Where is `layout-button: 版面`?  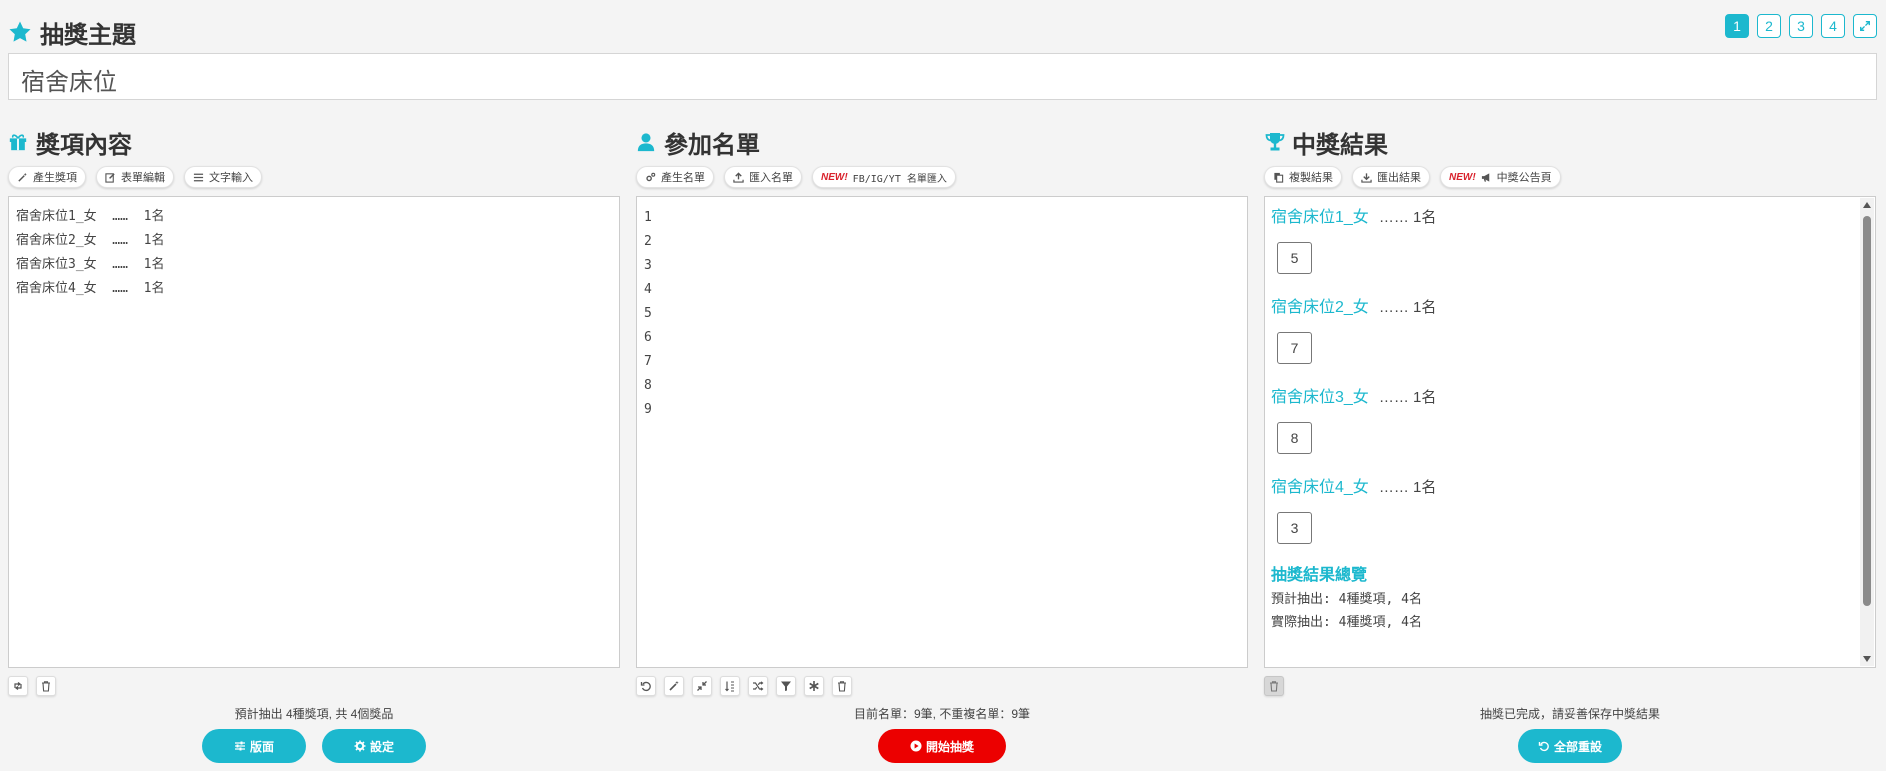
layout-button: 版面 is located at coordinates (254, 746).